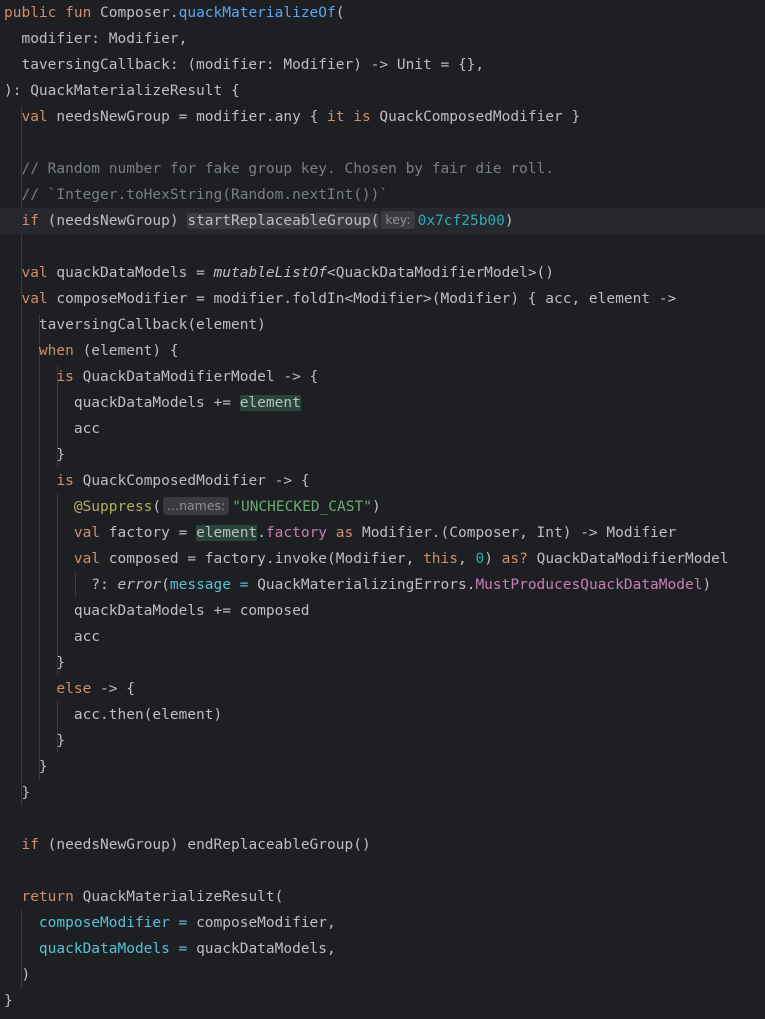 This screenshot has width=765, height=1019. What do you see at coordinates (178, 897) in the screenshot?
I see `code-token: QuackMaterializeResult(` at bounding box center [178, 897].